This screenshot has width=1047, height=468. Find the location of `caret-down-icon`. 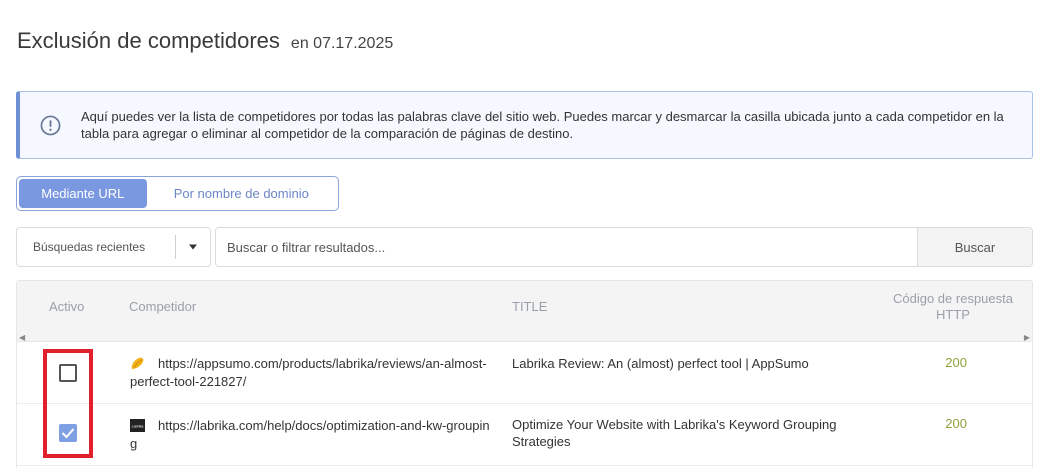

caret-down-icon is located at coordinates (193, 247).